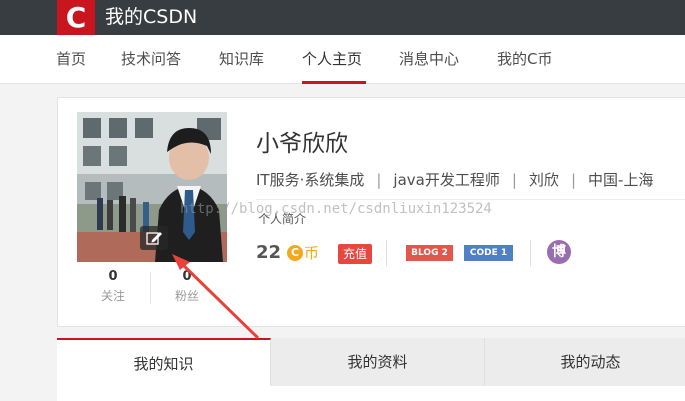 This screenshot has height=401, width=685. Describe the element at coordinates (470, 199) in the screenshot. I see `meta-divider` at that location.